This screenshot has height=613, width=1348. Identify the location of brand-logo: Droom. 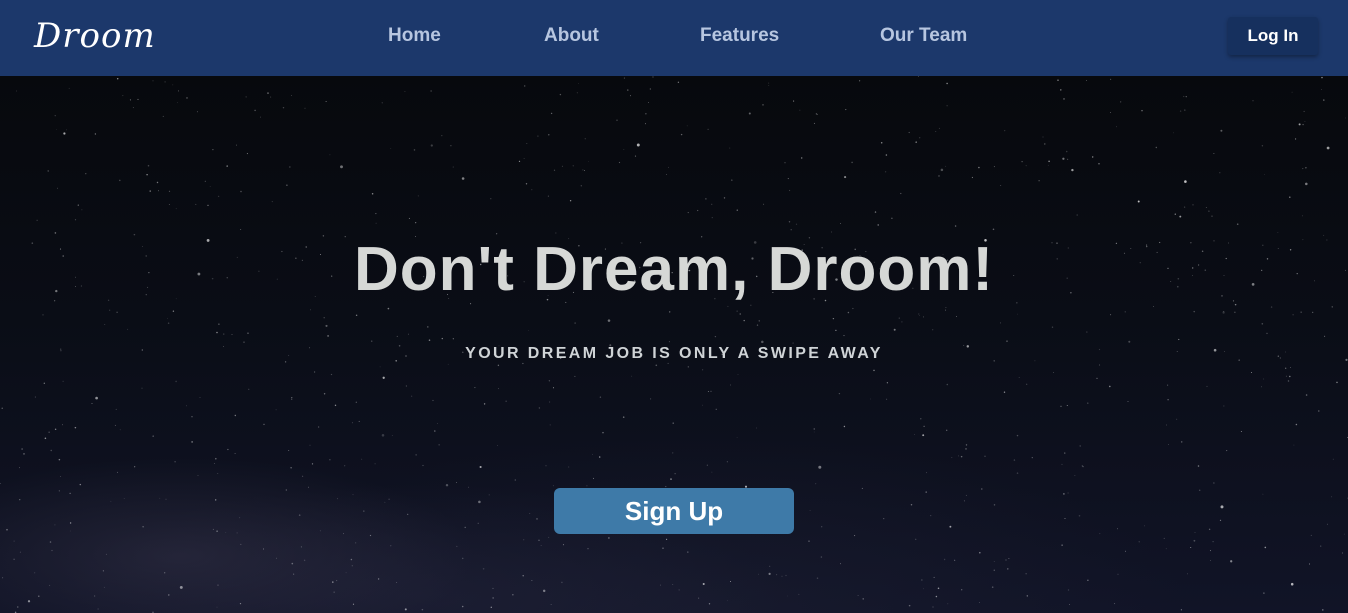
(95, 36).